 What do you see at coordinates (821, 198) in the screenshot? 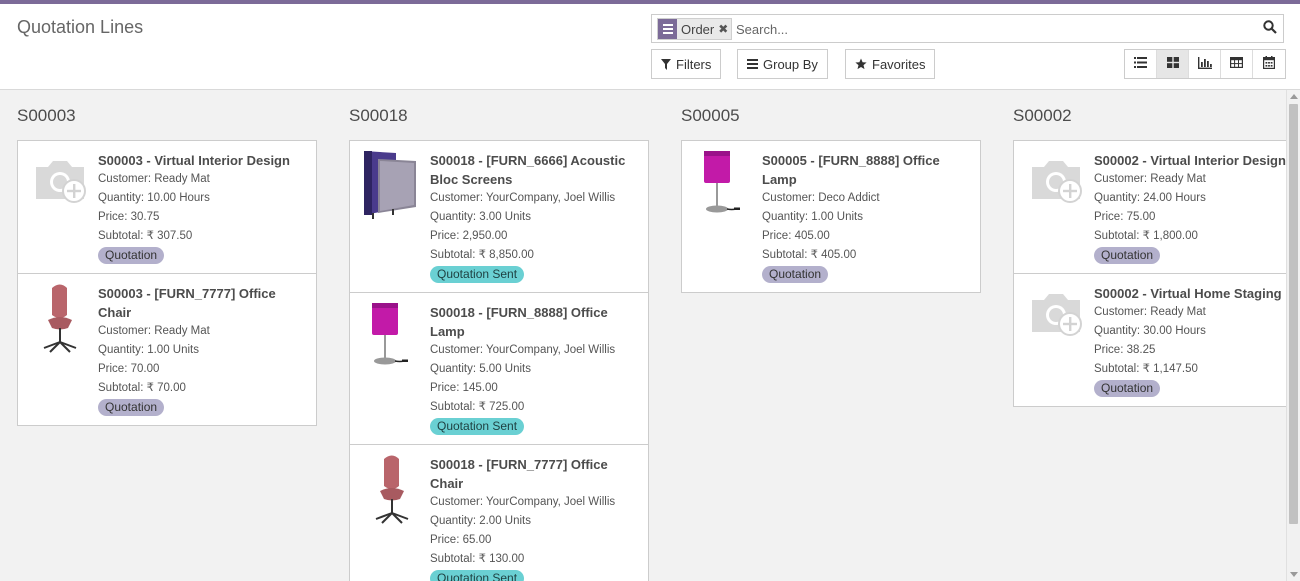
I see `card-customer: Customer: Deco Addict` at bounding box center [821, 198].